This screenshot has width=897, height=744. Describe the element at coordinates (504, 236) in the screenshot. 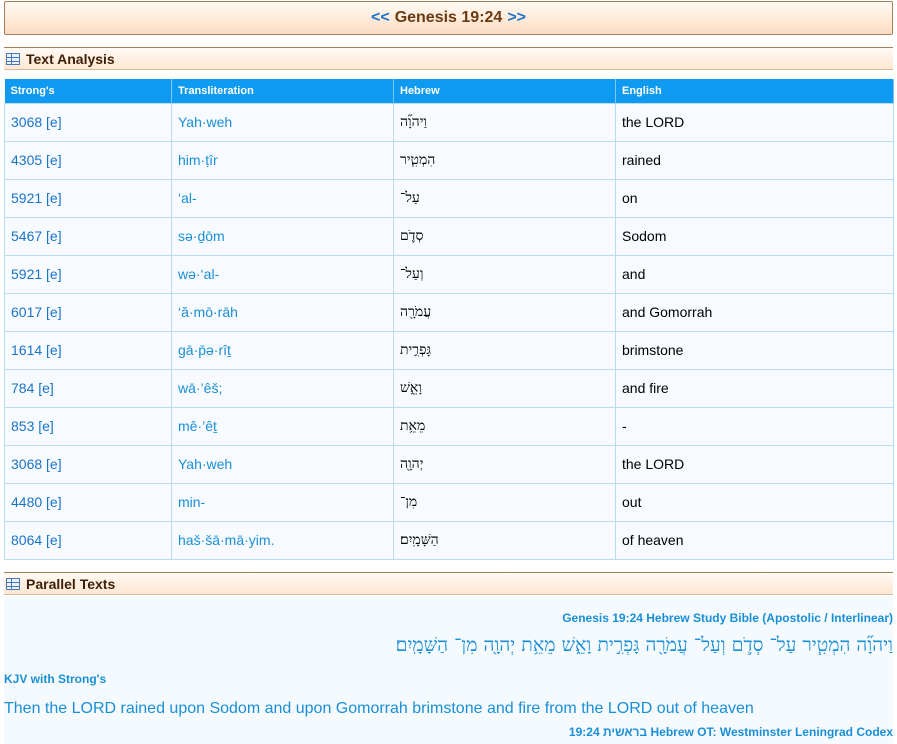

I see `hebrew-cell: סְדֹ֛ם` at that location.